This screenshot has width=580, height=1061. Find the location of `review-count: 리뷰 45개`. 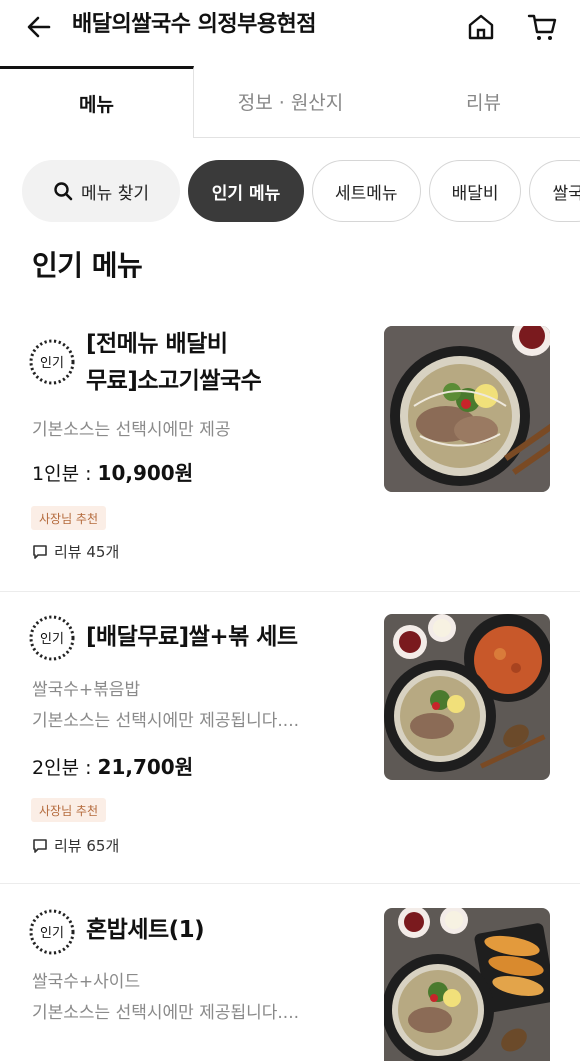

review-count: 리뷰 45개 is located at coordinates (75, 552).